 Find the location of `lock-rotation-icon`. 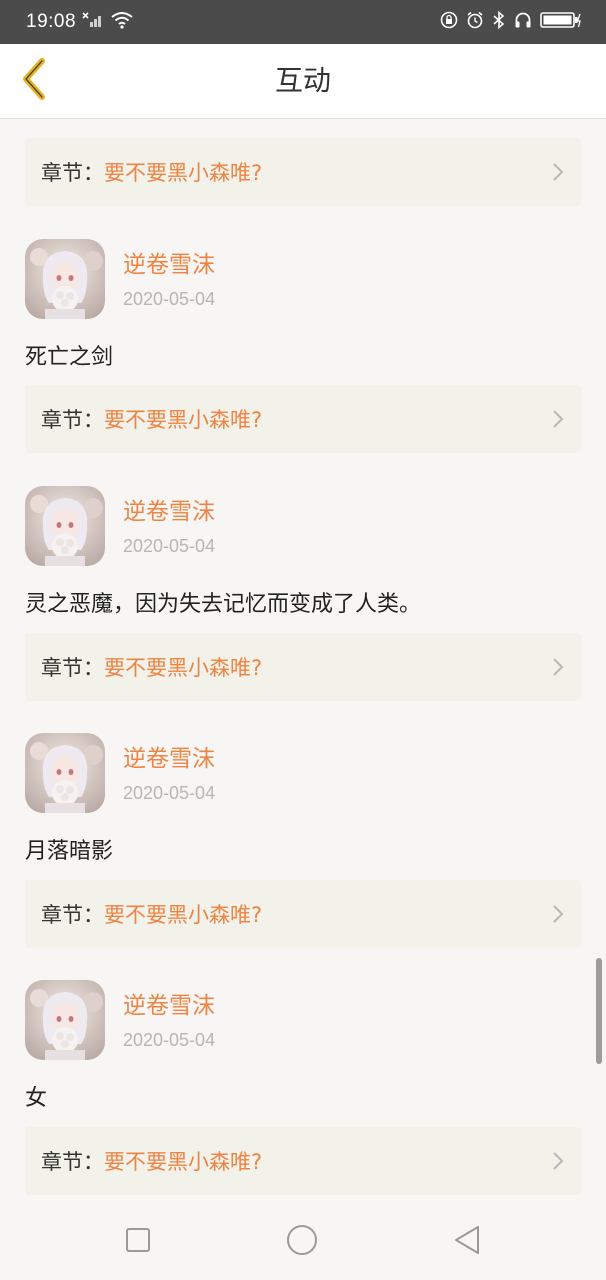

lock-rotation-icon is located at coordinates (449, 22).